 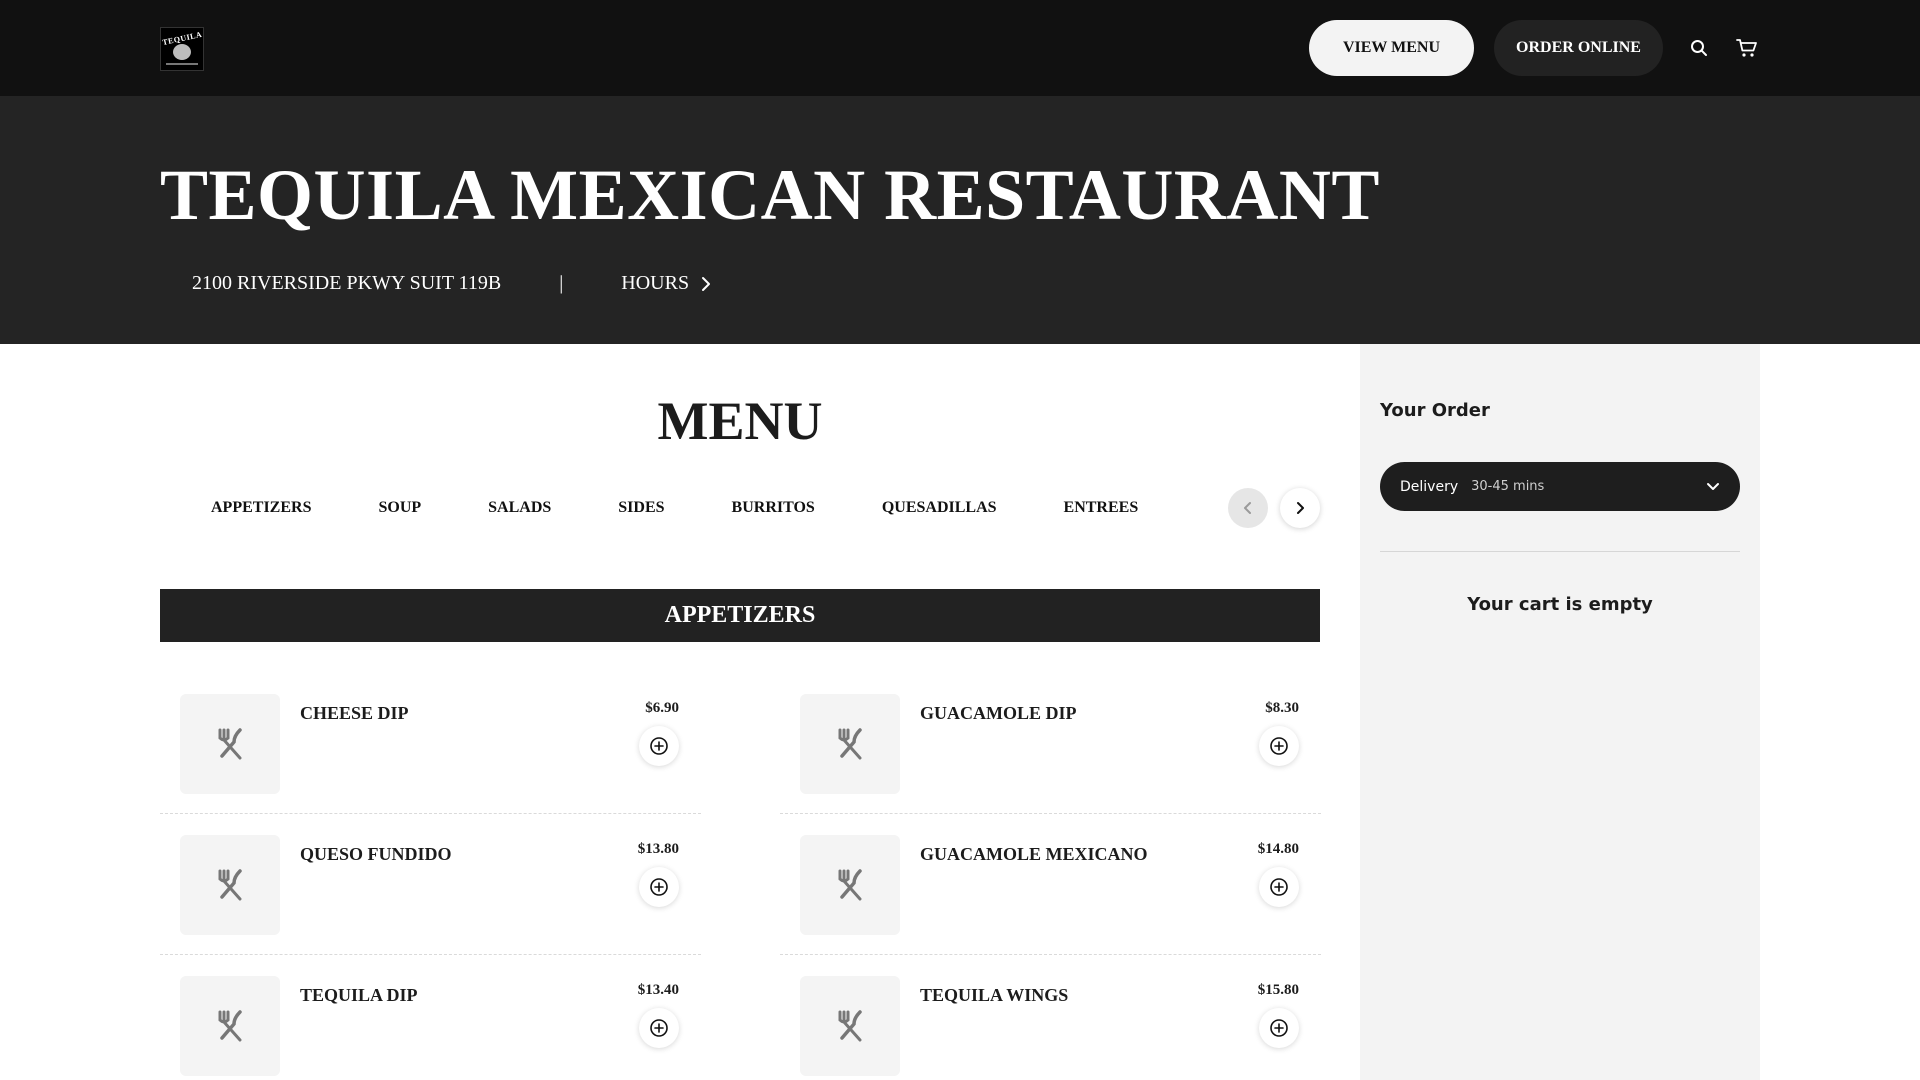 I want to click on empty-cart-message: Your cart is empty, so click(x=1560, y=604).